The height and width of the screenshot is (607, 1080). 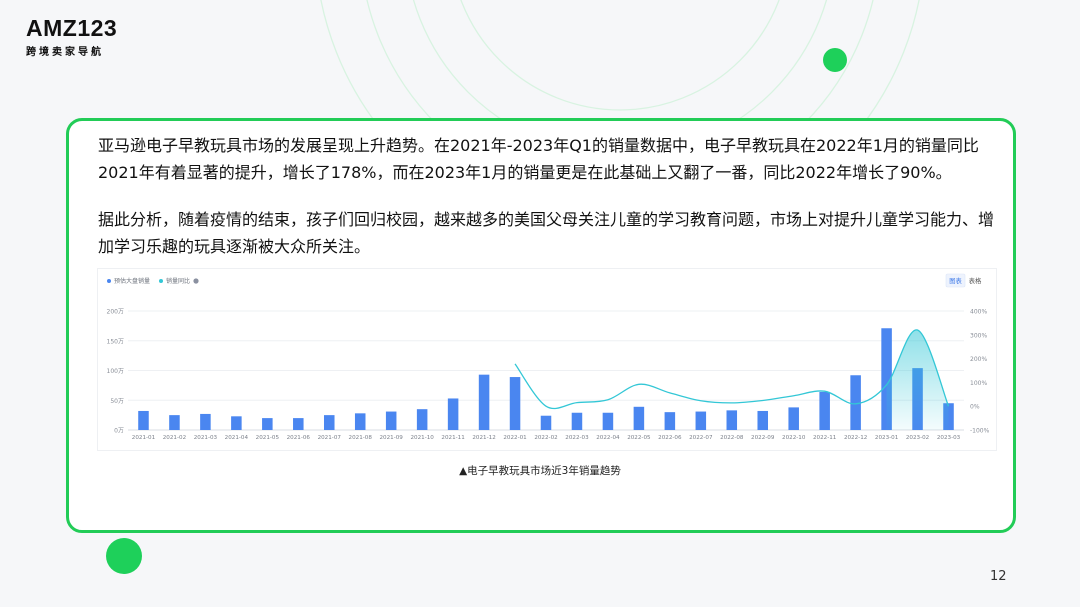 What do you see at coordinates (391, 438) in the screenshot?
I see `x-tick-label: 2021-09` at bounding box center [391, 438].